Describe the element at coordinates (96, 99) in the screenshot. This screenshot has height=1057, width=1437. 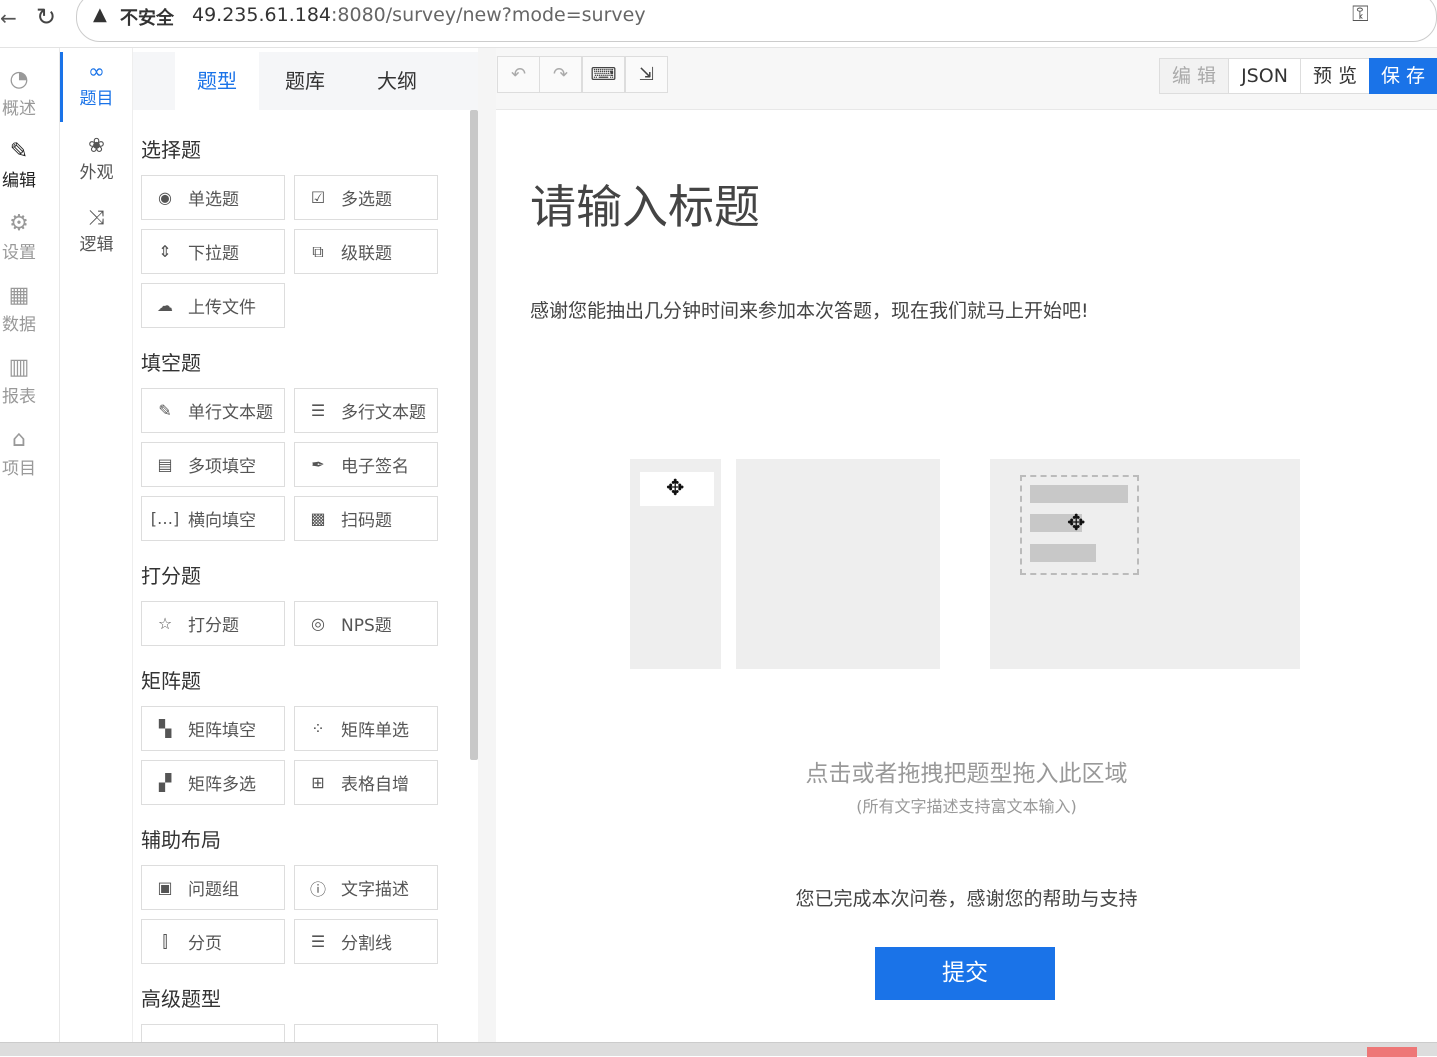
I see `nav2-label: 题目` at that location.